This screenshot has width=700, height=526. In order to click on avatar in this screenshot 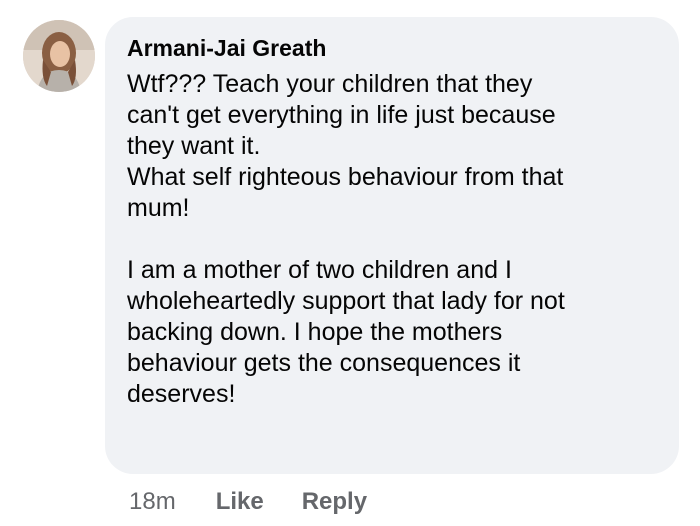, I will do `click(59, 56)`.